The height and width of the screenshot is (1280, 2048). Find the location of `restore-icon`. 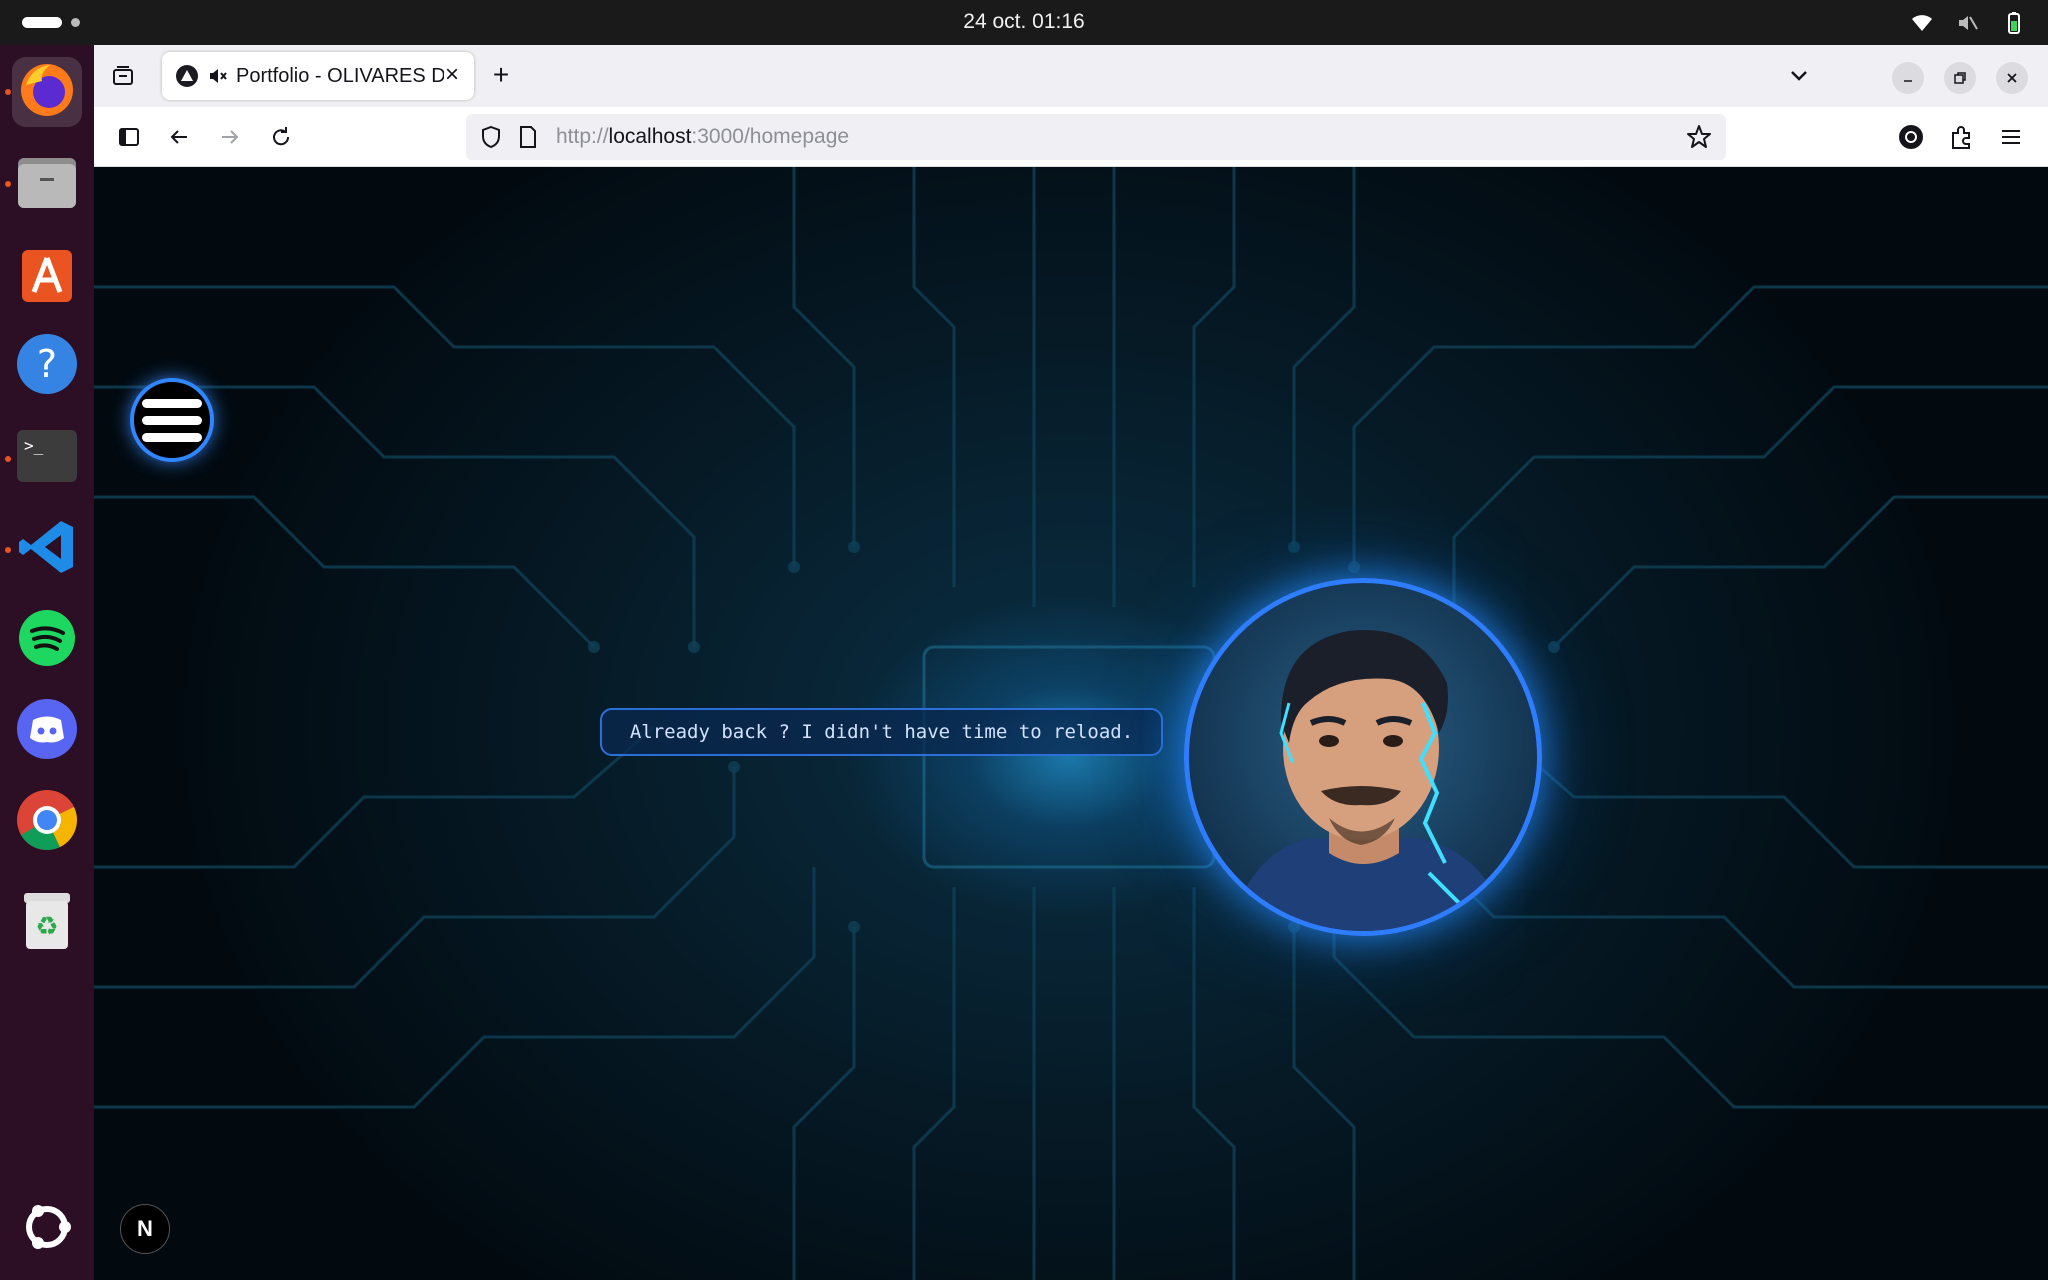

restore-icon is located at coordinates (1960, 78).